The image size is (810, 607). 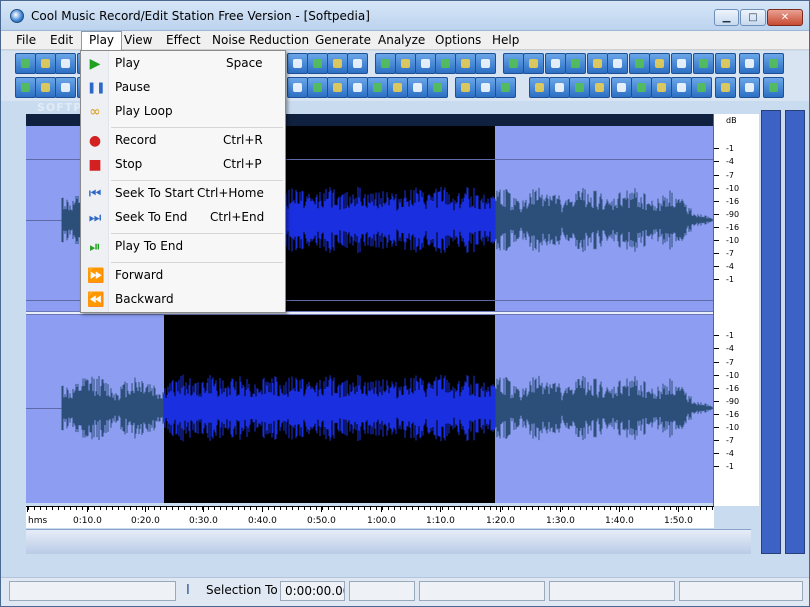 I want to click on menu-play: Play, so click(x=102, y=40).